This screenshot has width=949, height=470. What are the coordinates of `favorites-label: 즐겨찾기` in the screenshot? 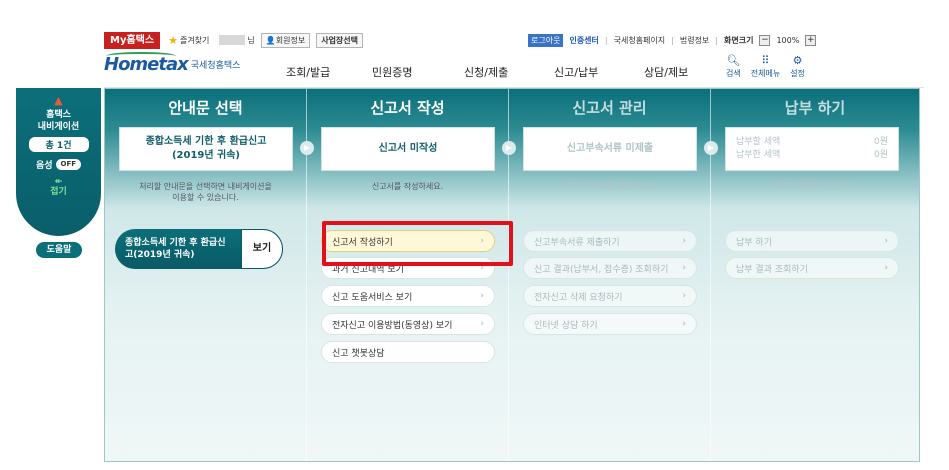 It's located at (194, 40).